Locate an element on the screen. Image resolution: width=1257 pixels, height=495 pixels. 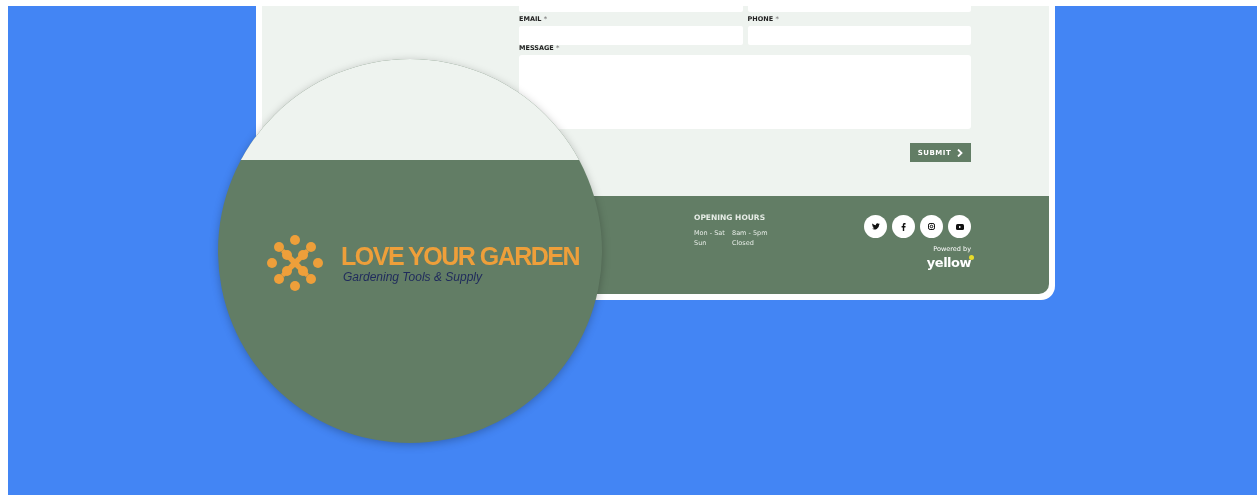
logo-tagline: Gardening Tools & Supply is located at coordinates (413, 277).